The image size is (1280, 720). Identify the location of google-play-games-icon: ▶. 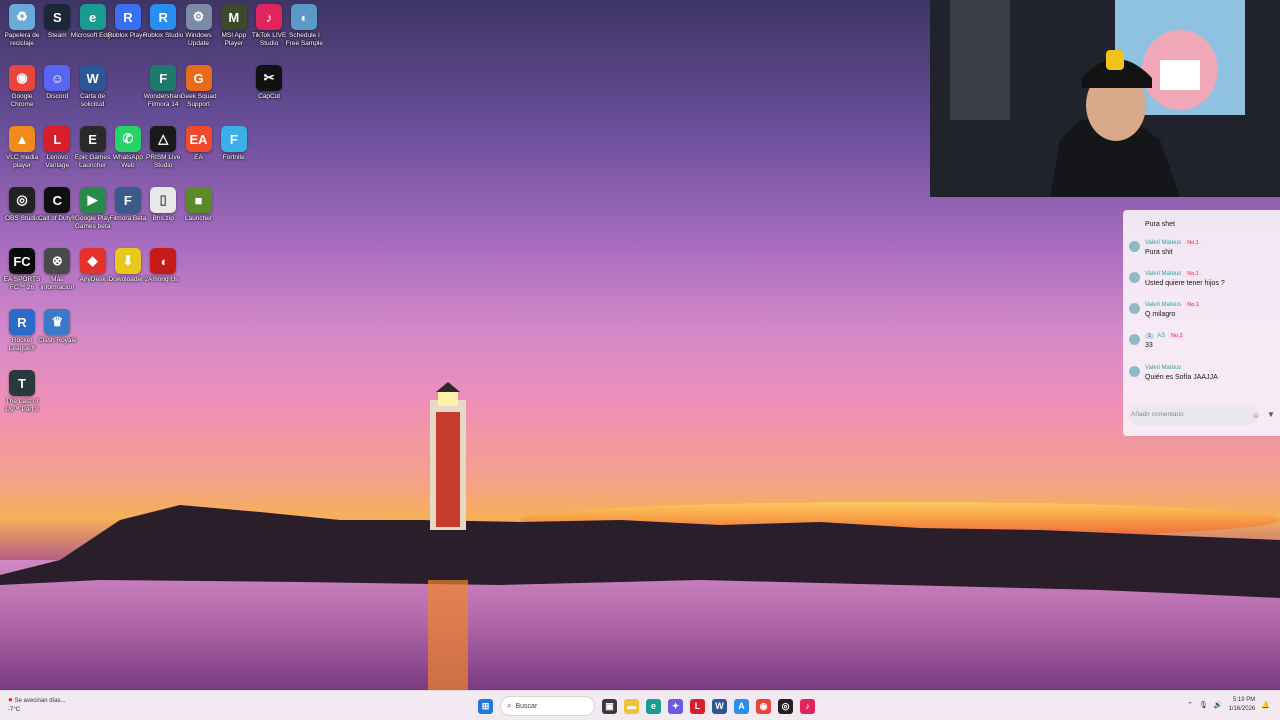
(92, 200).